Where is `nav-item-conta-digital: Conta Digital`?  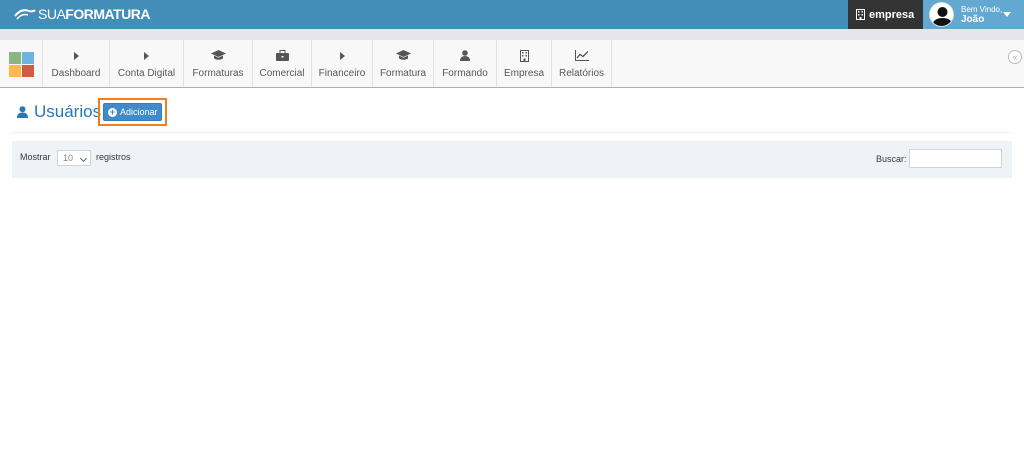
nav-item-conta-digital: Conta Digital is located at coordinates (147, 63).